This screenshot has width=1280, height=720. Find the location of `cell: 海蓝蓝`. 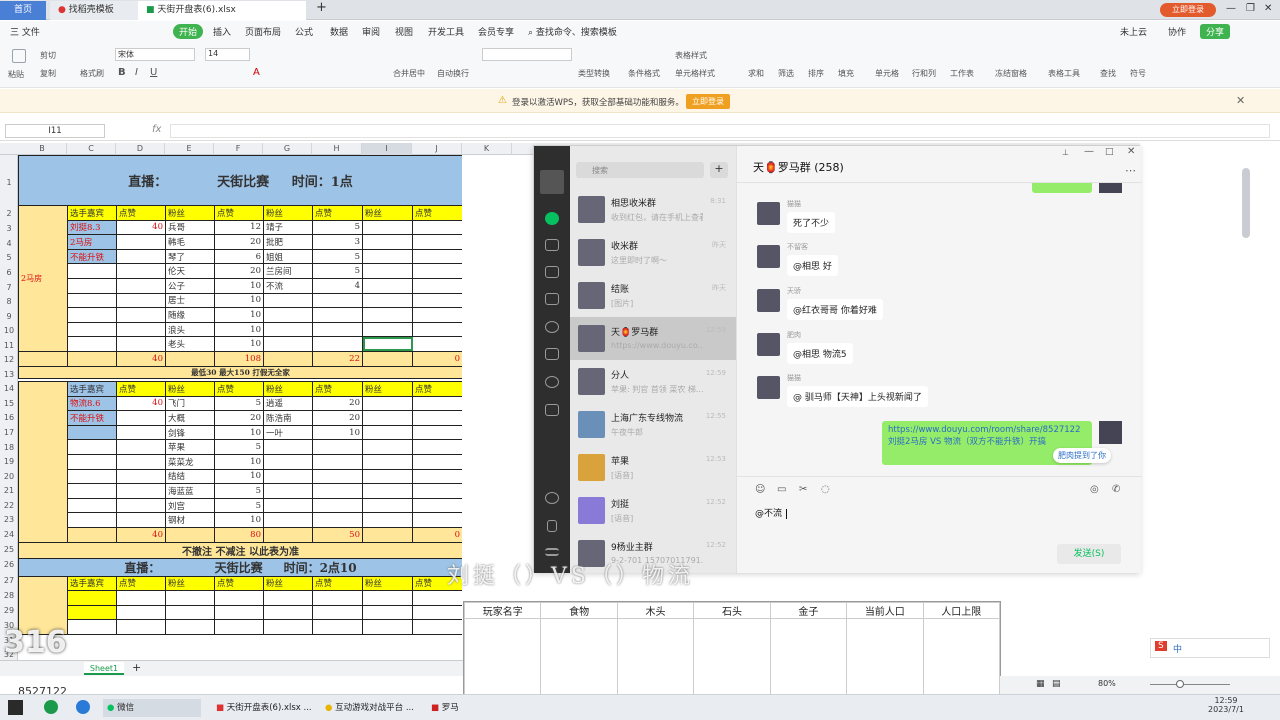

cell: 海蓝蓝 is located at coordinates (190, 491).